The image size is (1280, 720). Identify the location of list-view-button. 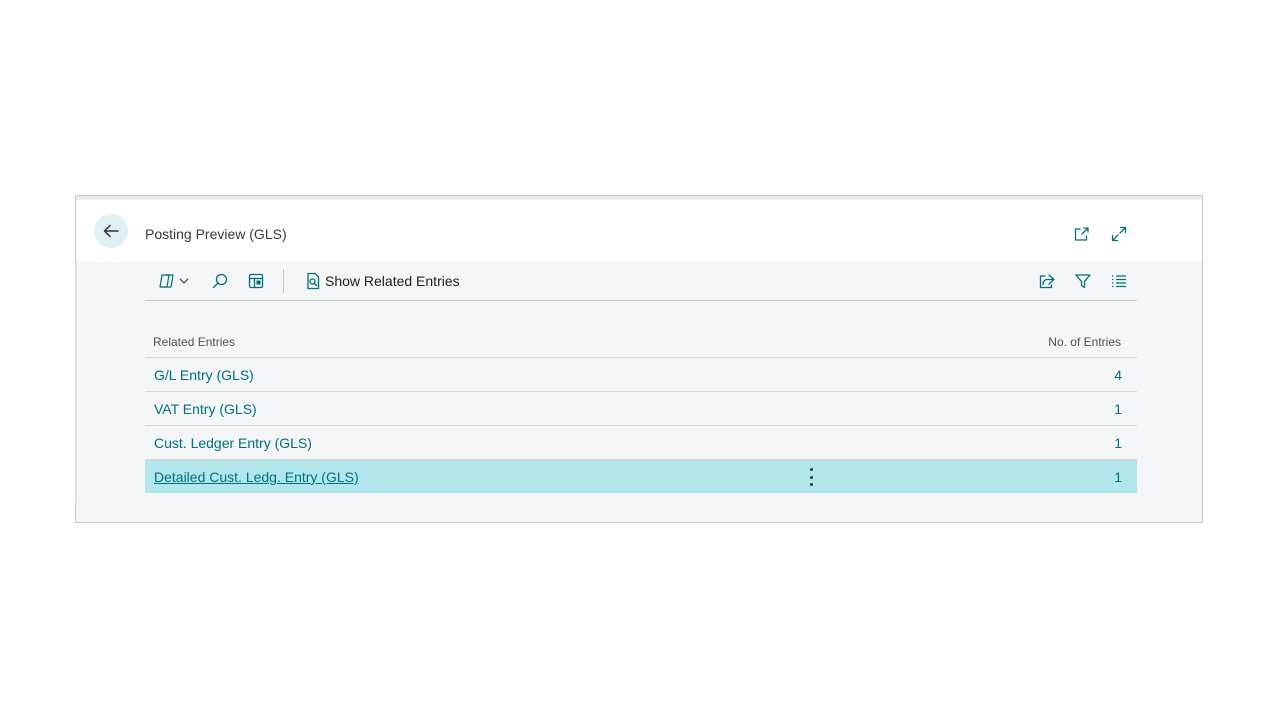
(1119, 281).